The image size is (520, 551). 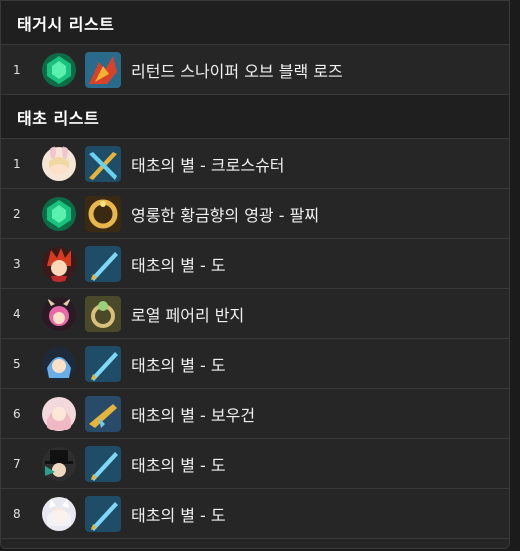 I want to click on rank-number: 6, so click(x=17, y=413).